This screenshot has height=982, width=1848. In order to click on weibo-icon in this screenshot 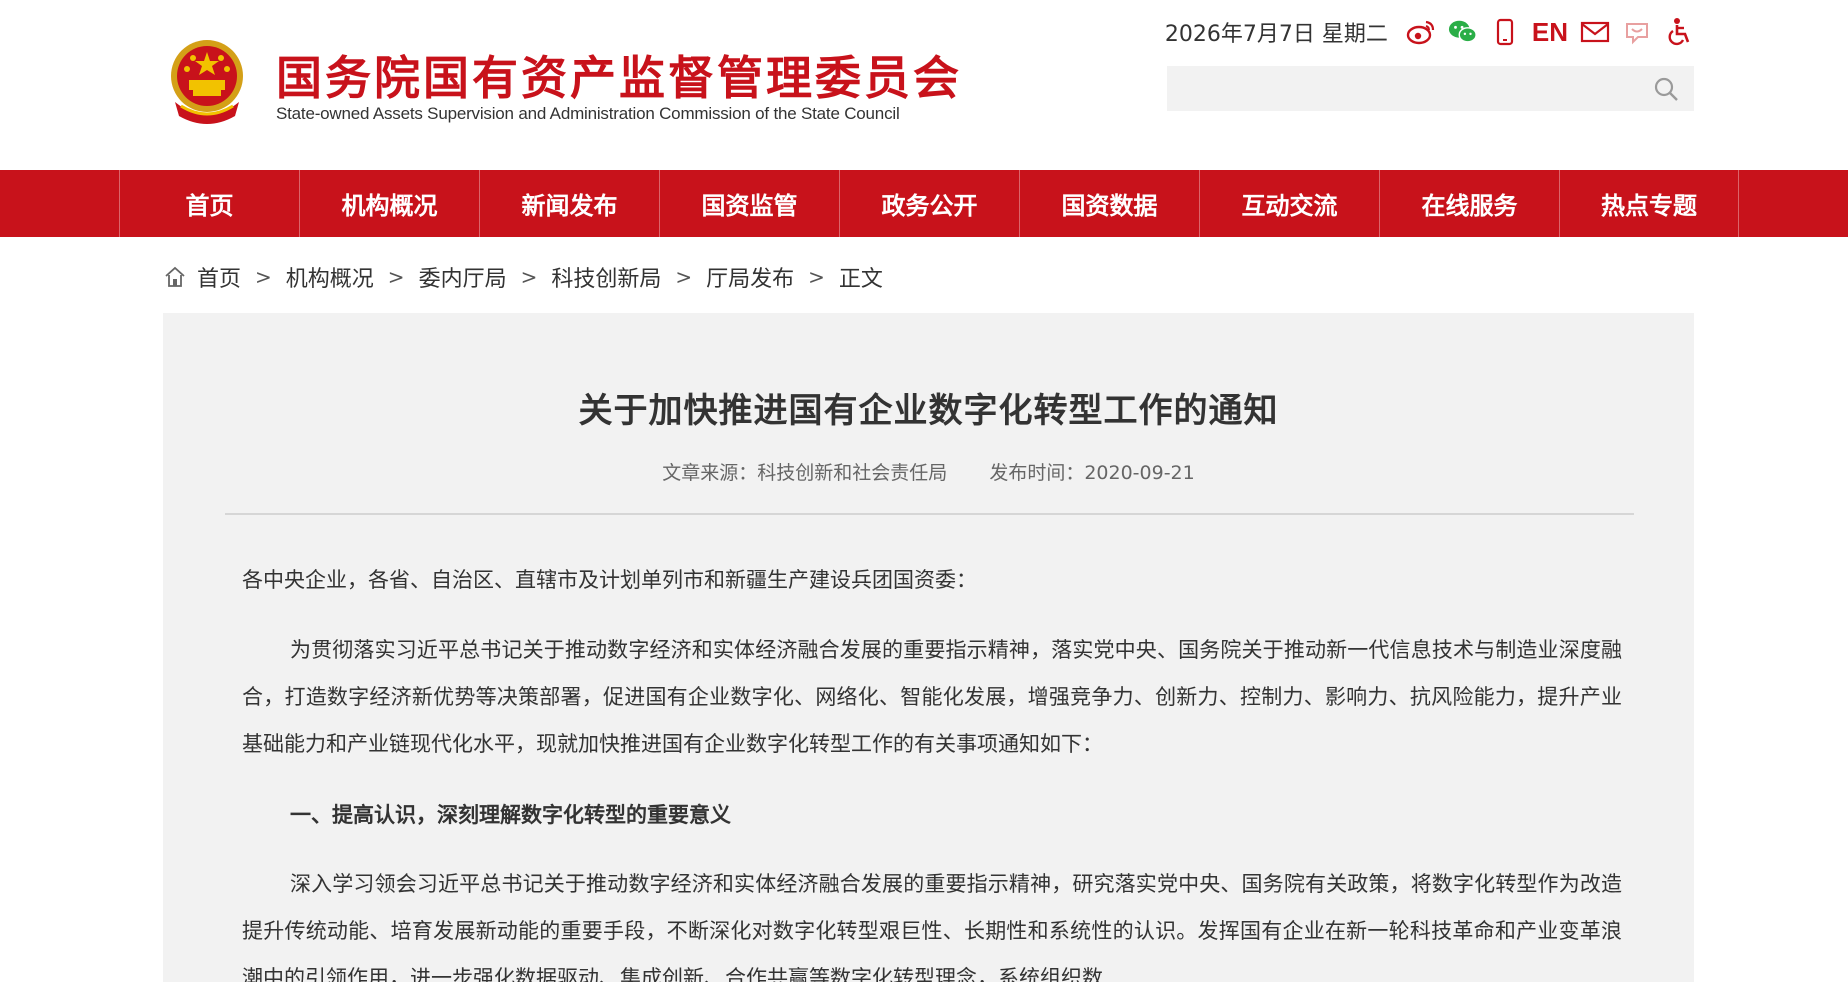, I will do `click(1421, 32)`.